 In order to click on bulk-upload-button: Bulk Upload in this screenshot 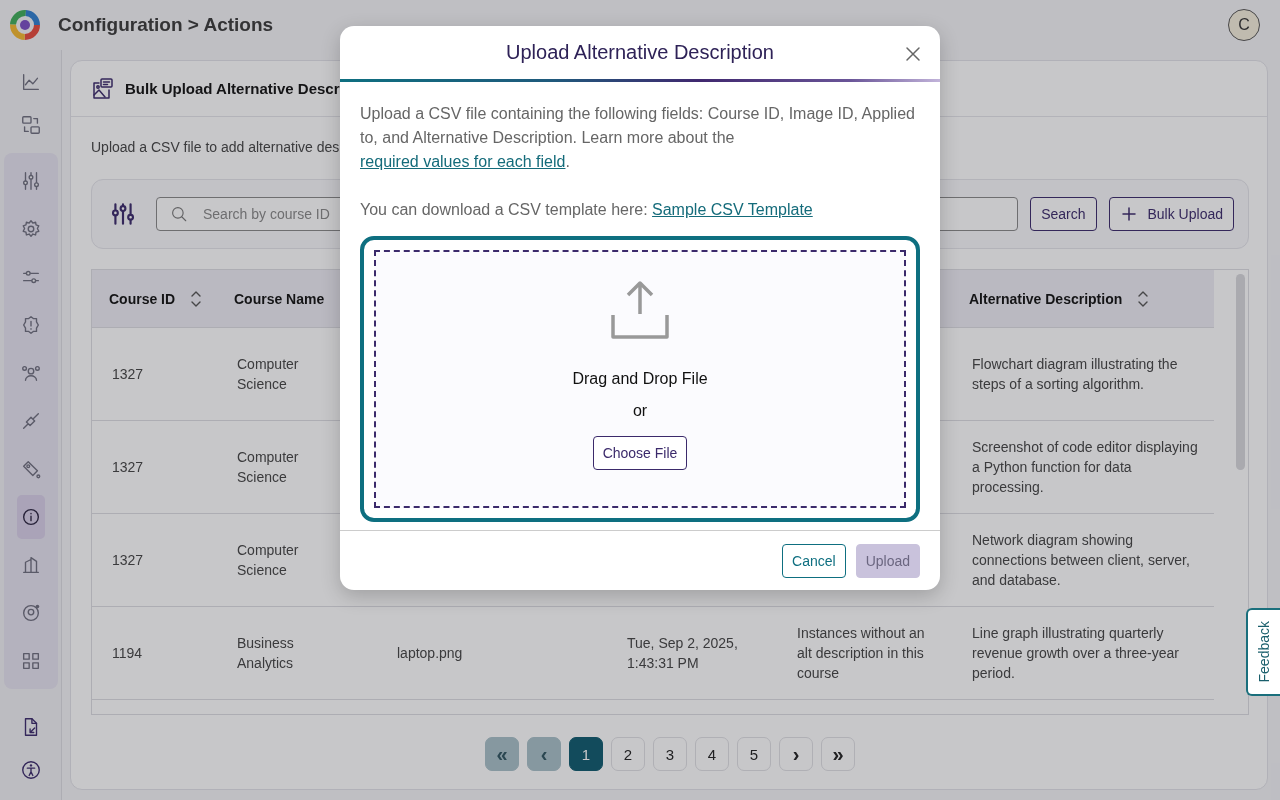, I will do `click(1171, 214)`.